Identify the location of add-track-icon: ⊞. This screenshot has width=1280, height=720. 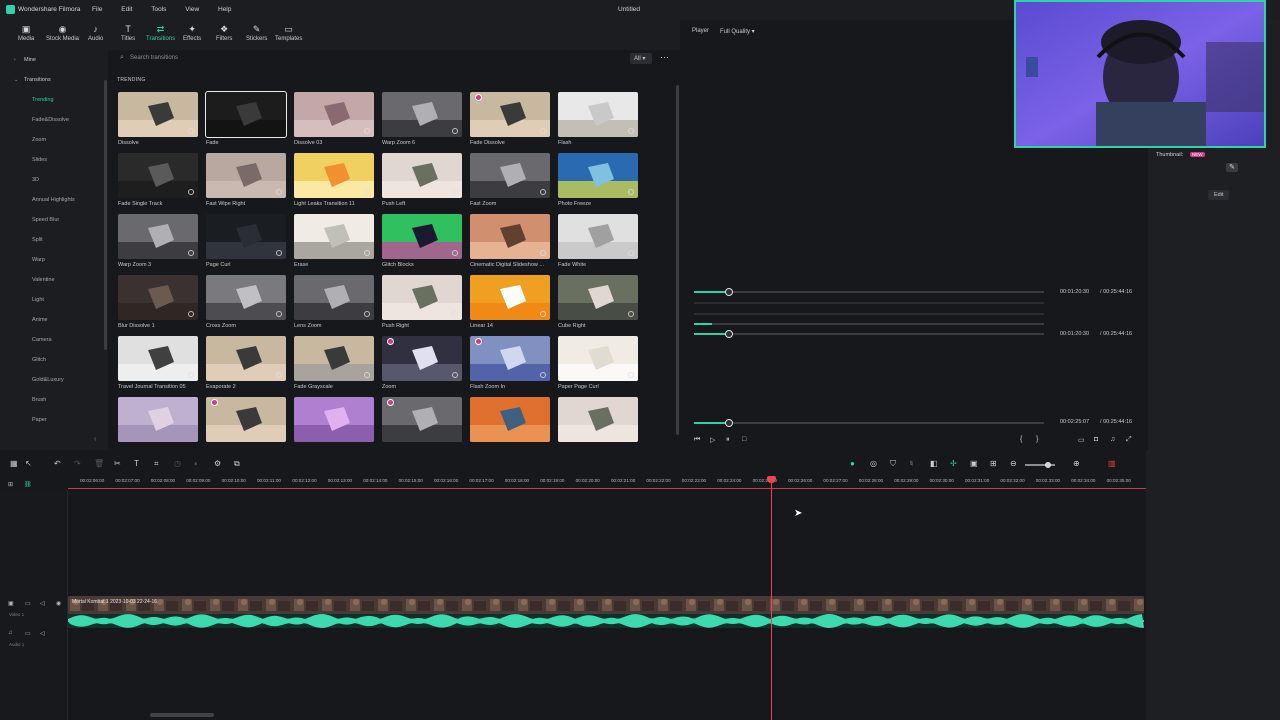
(10, 484).